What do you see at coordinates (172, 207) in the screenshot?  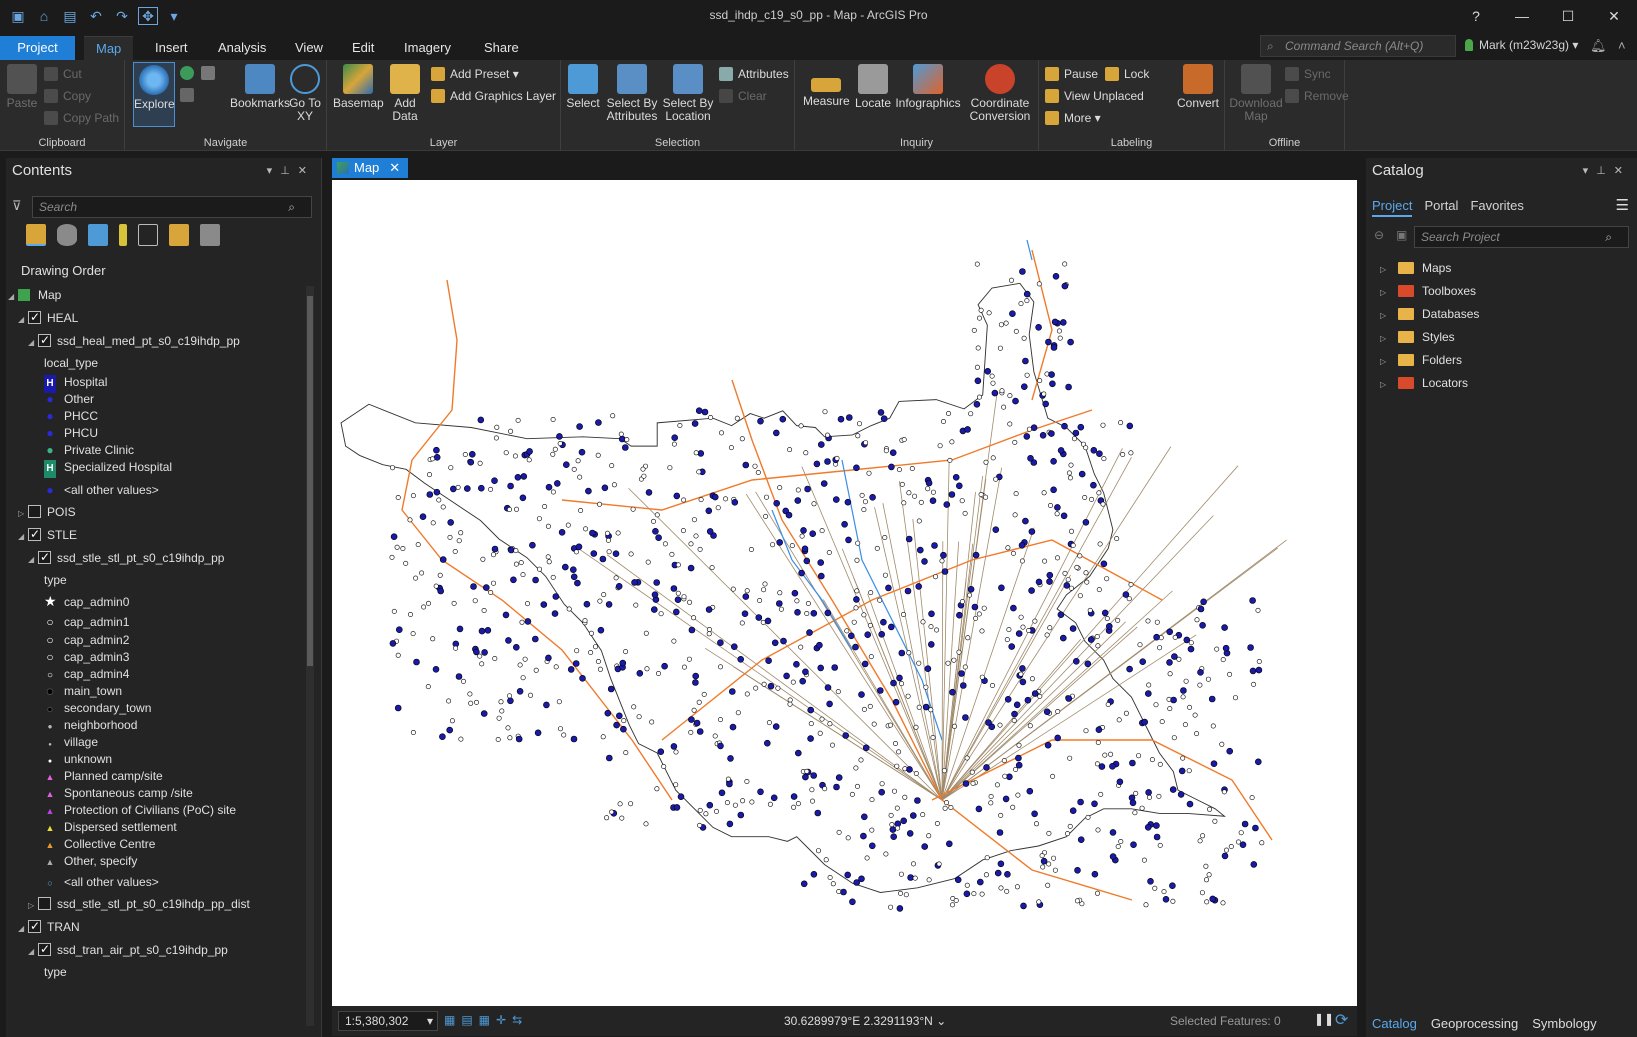 I see `contents-search-input: Search ⌕` at bounding box center [172, 207].